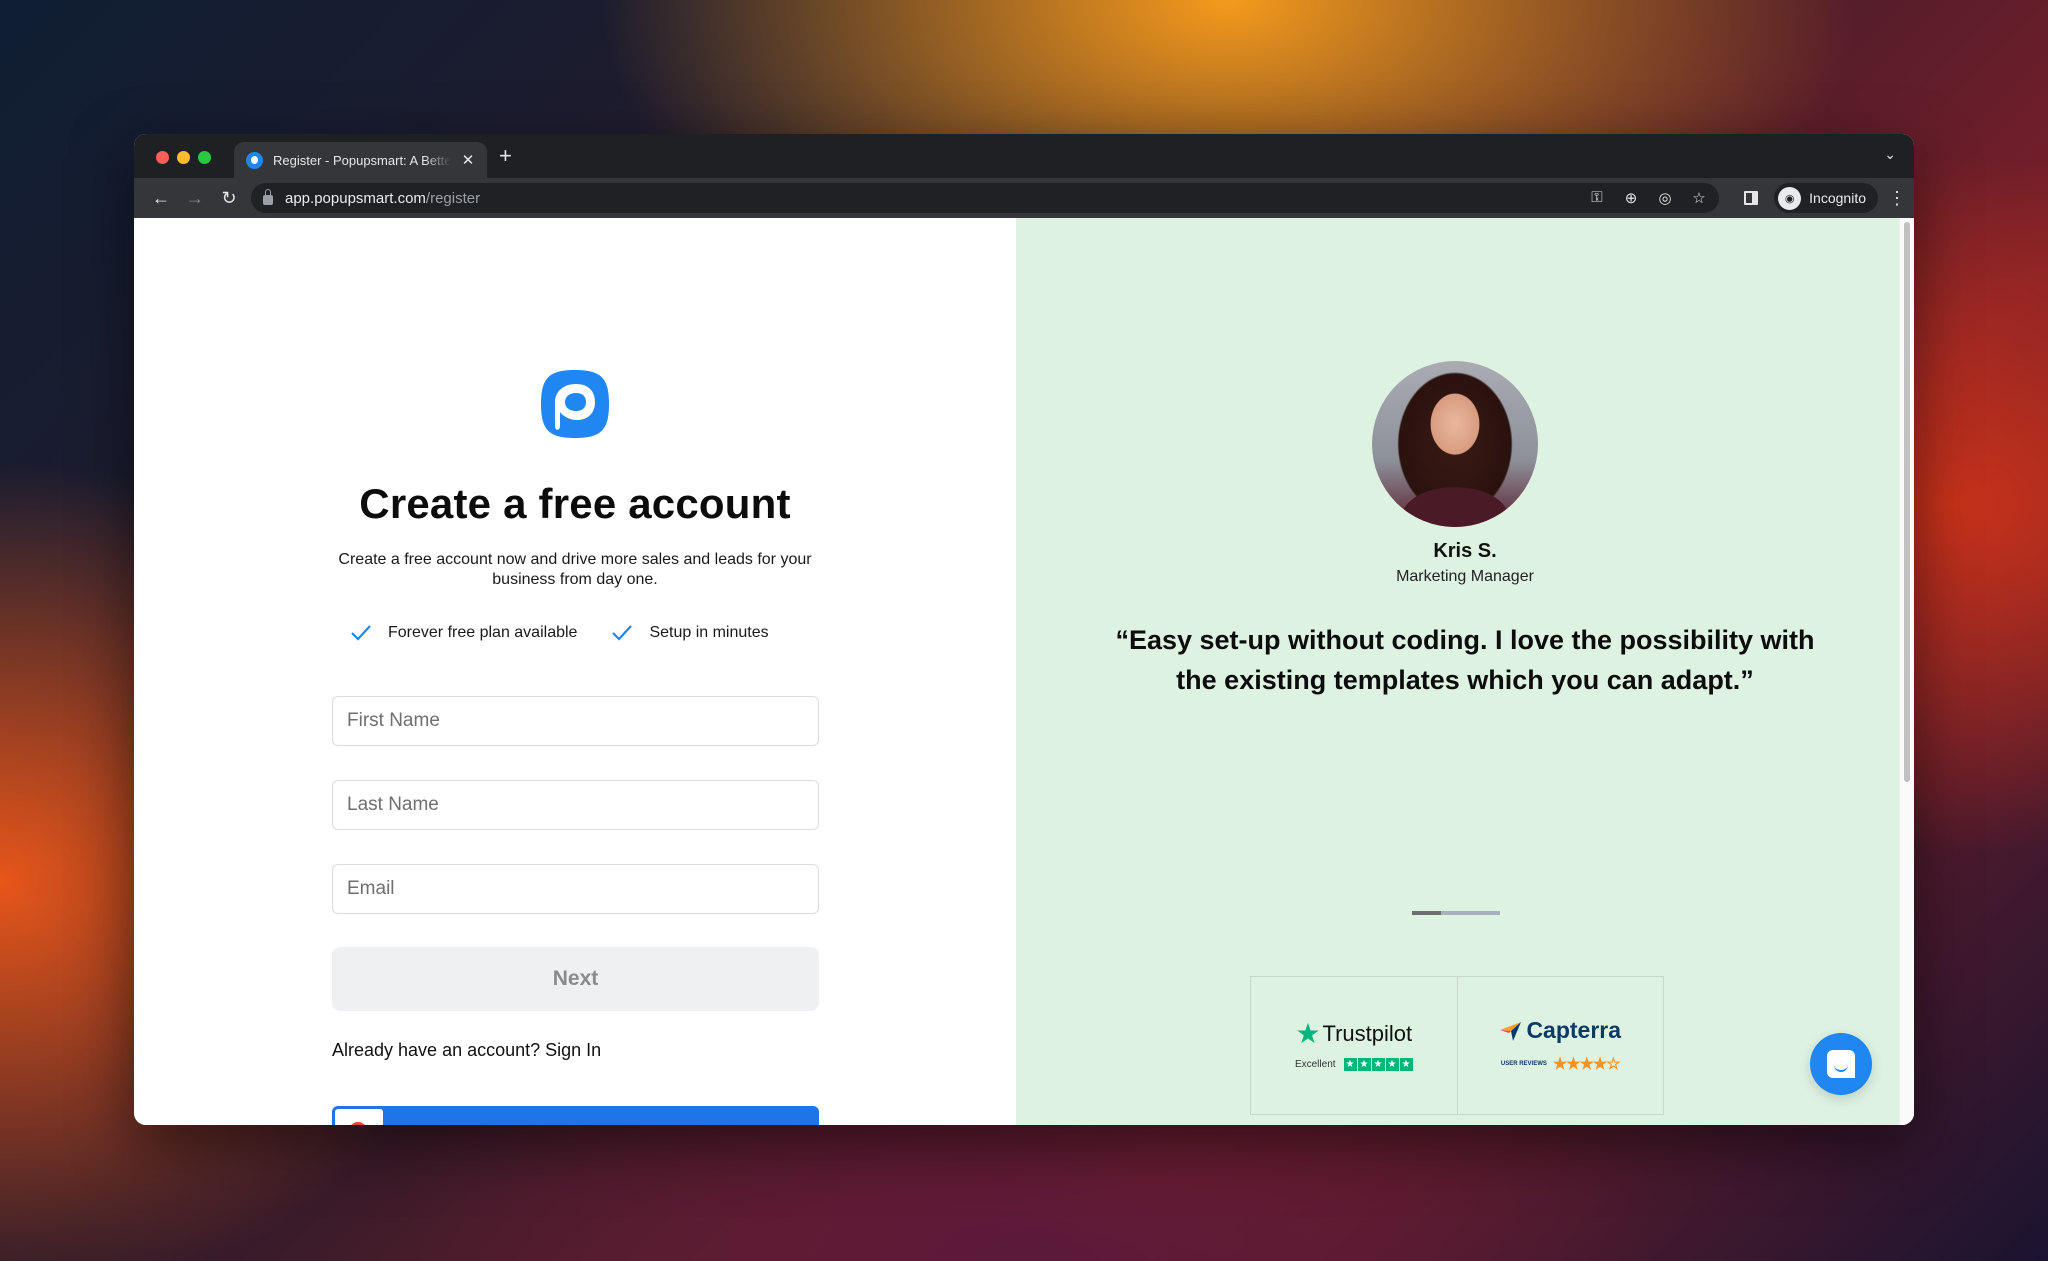 This screenshot has height=1261, width=2048. I want to click on forward-button: →, so click(195, 198).